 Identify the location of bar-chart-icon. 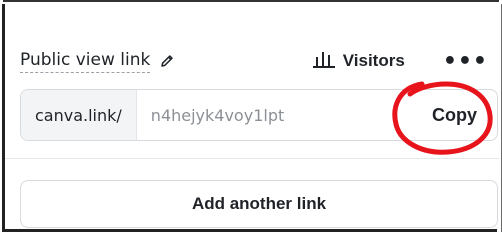
(323, 61).